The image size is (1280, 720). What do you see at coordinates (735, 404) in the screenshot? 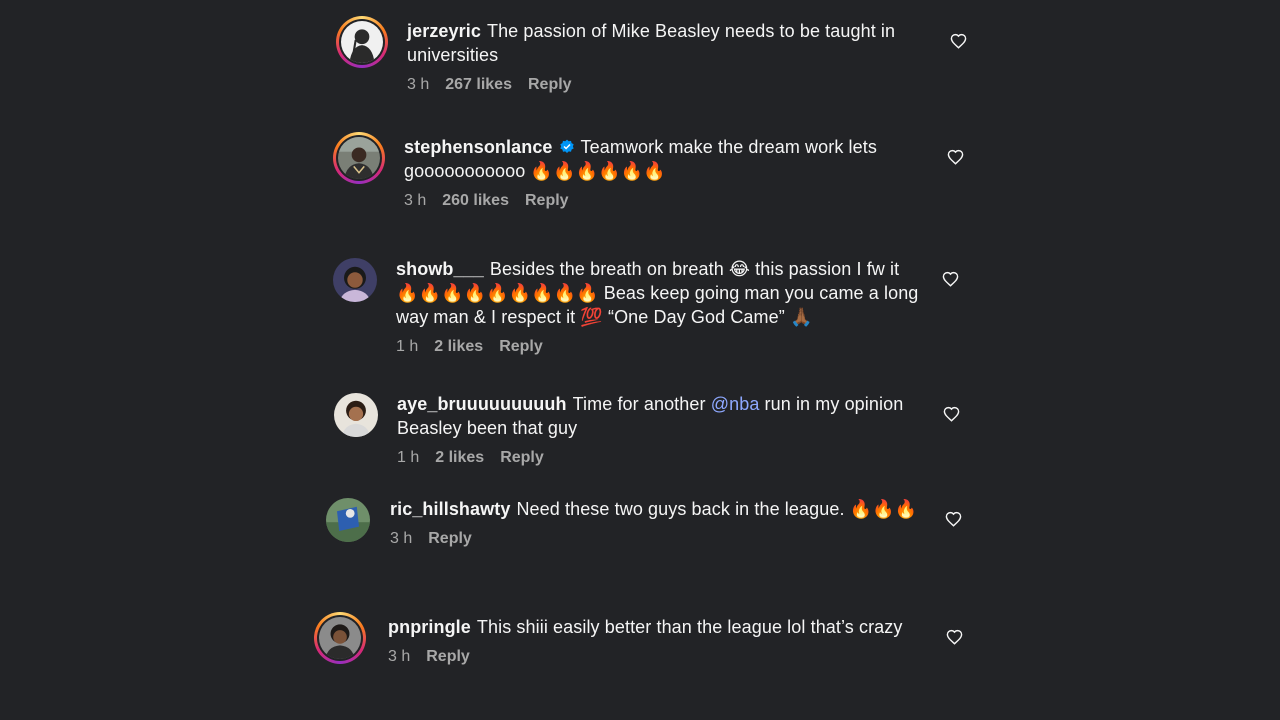
I see `mention-link: @nba` at bounding box center [735, 404].